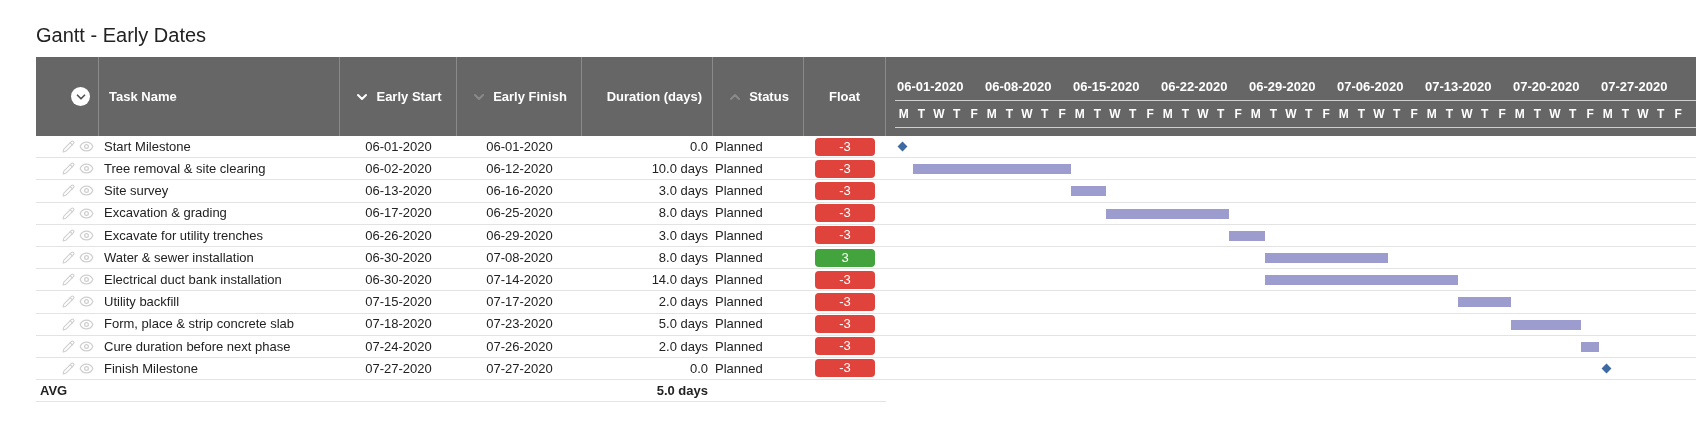  I want to click on duration-value: 8.0 days, so click(683, 257).